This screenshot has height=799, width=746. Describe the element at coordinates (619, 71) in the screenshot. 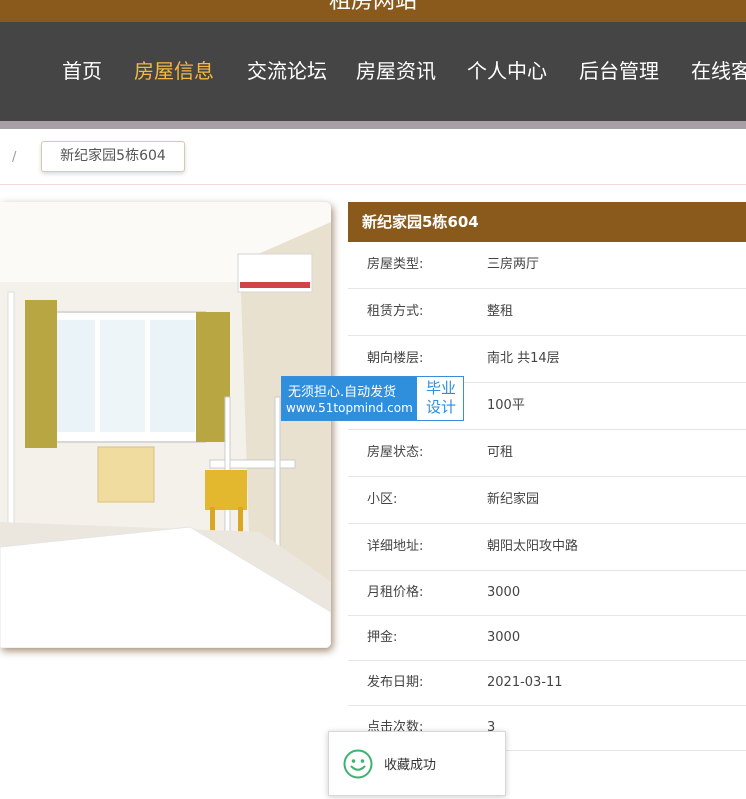

I see `nav-item-admin: 后台管理` at that location.